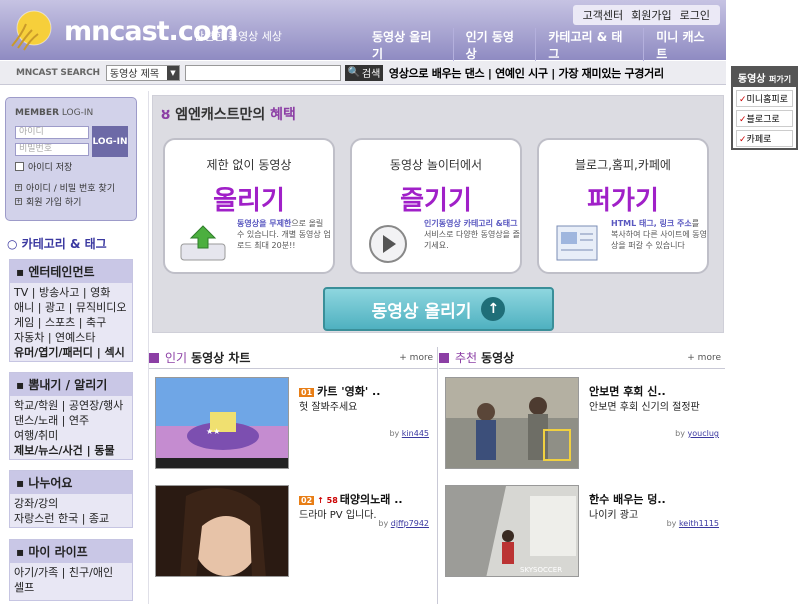 The image size is (800, 604). I want to click on category-group-mylife: ▪ 마이 라이프 아기/가족 | 친구/애인 셀프, so click(71, 570).